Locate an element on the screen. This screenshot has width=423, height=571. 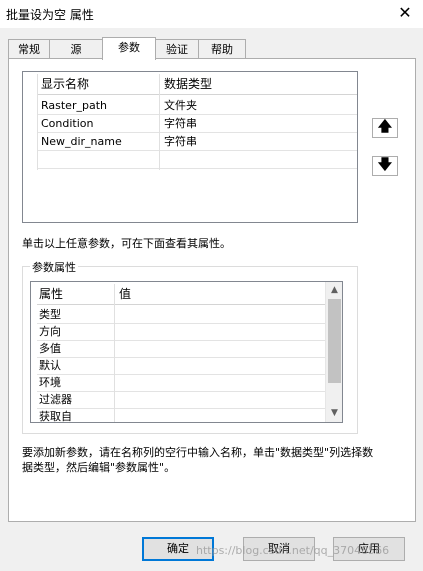
tab-parameters: 参数 is located at coordinates (129, 48).